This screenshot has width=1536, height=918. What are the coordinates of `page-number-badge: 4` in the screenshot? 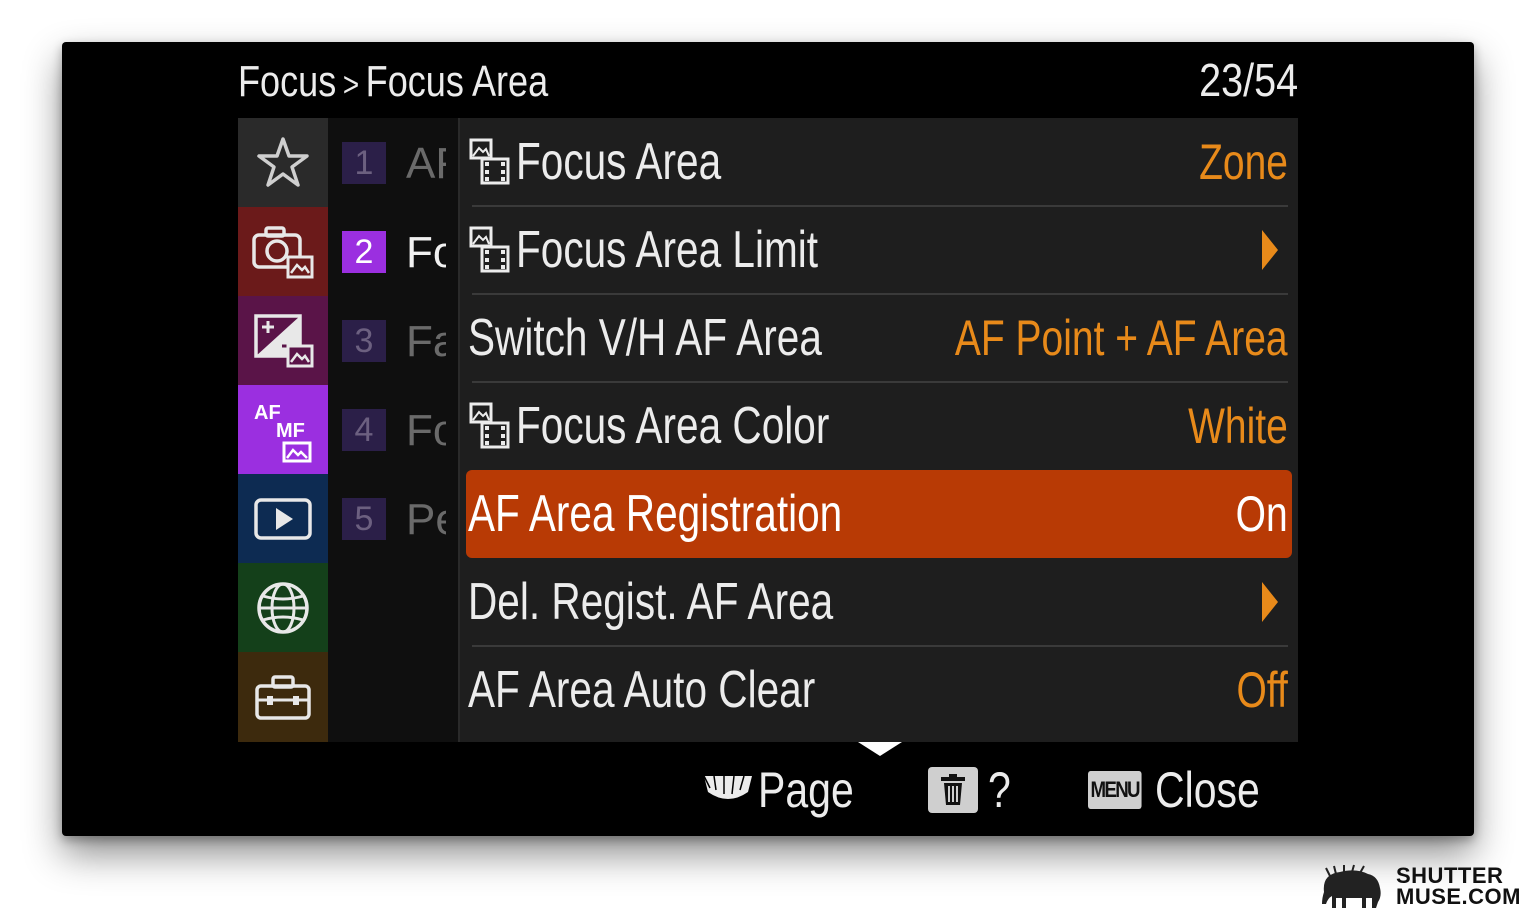 It's located at (364, 430).